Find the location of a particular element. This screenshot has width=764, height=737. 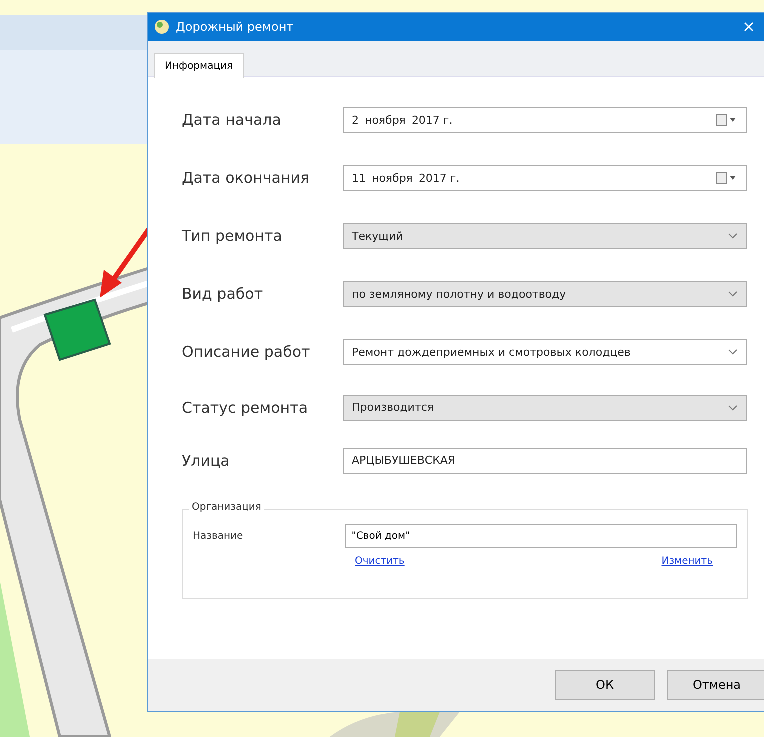

text-field: "Свой дом" is located at coordinates (540, 536).